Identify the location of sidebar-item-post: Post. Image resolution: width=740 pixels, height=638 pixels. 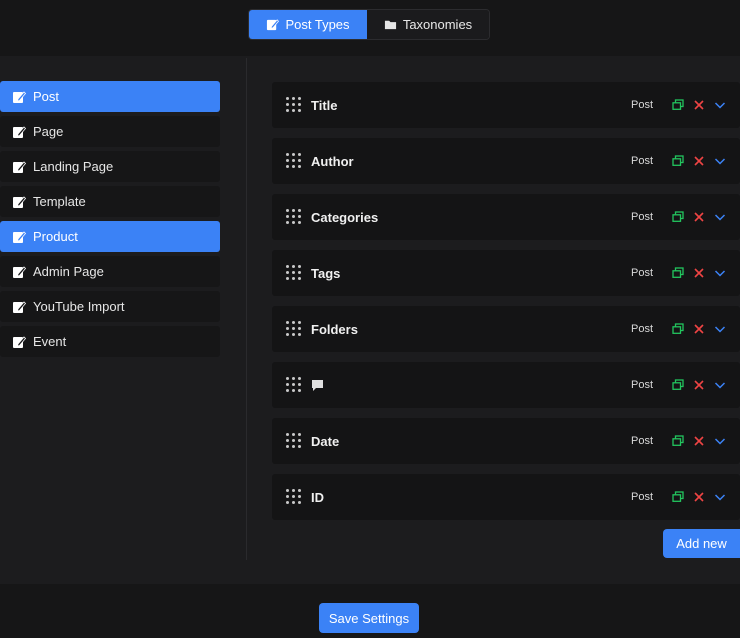
(110, 96).